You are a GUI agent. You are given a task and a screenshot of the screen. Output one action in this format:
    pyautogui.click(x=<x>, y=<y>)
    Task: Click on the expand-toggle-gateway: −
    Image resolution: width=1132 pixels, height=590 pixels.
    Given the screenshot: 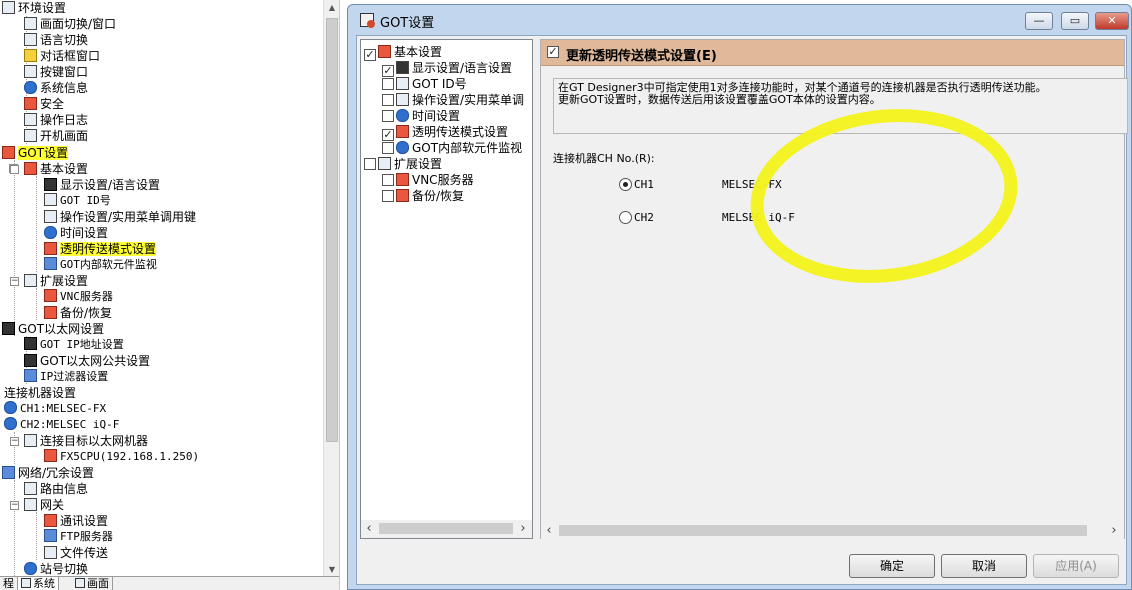 What is the action you would take?
    pyautogui.click(x=14, y=505)
    